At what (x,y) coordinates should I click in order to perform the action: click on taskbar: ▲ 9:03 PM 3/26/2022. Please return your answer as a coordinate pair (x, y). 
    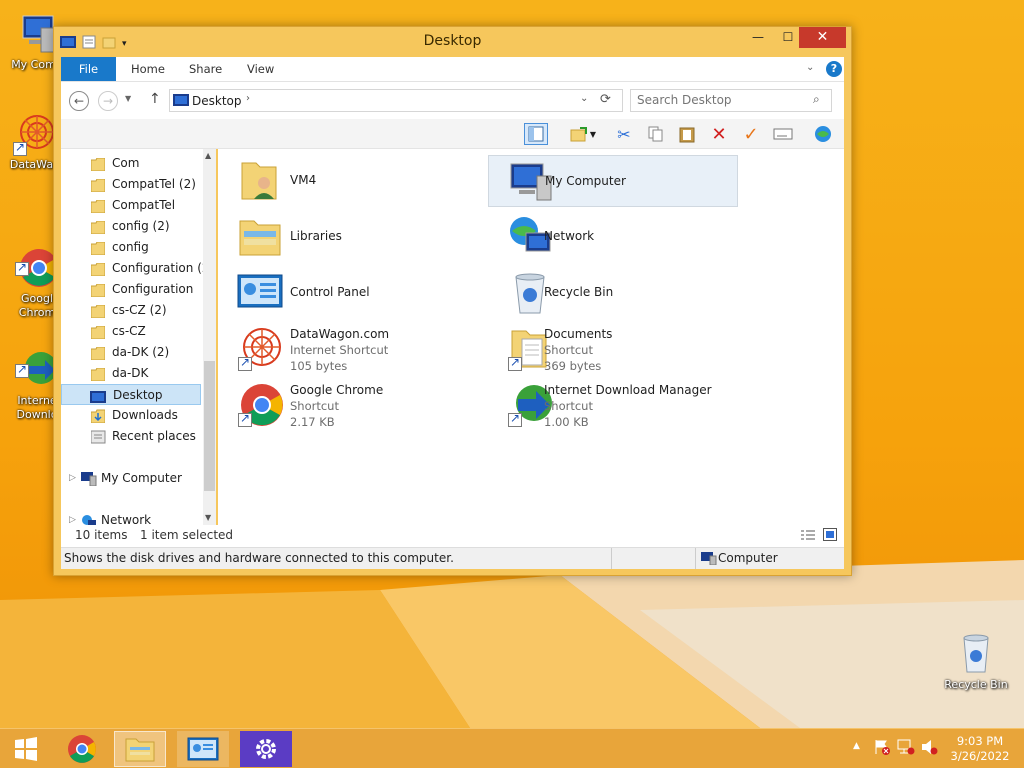
    Looking at the image, I should click on (512, 748).